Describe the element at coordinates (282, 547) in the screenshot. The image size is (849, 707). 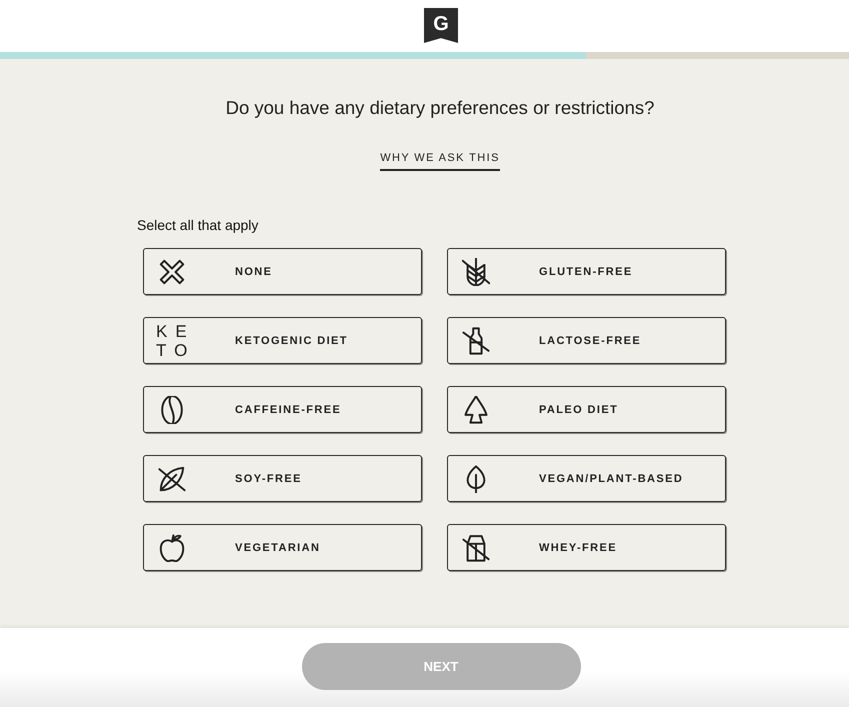
I see `option-button: VEGETARIAN` at that location.